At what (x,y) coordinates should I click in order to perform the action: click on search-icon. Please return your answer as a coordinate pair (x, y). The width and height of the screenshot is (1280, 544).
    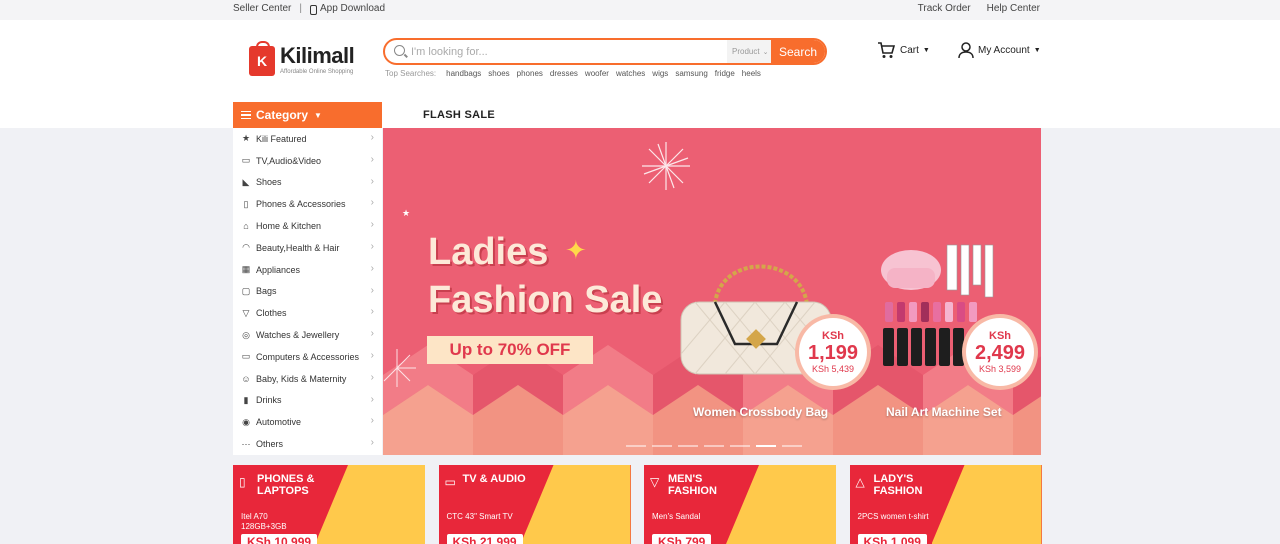
    Looking at the image, I should click on (399, 50).